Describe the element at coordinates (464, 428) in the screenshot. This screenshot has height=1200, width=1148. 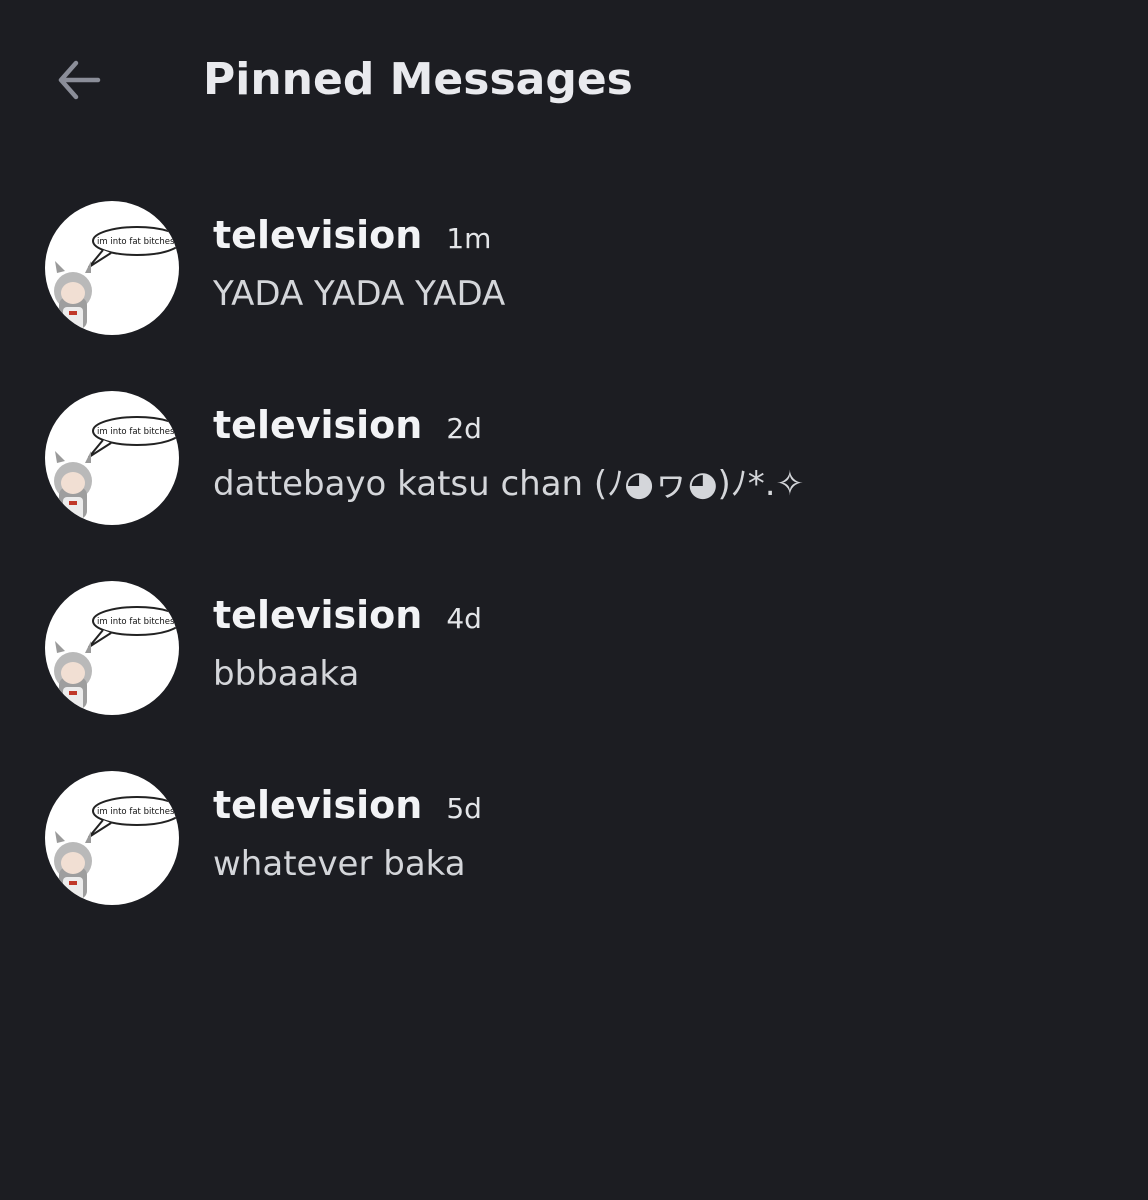
I see `timestamp: 2d` at that location.